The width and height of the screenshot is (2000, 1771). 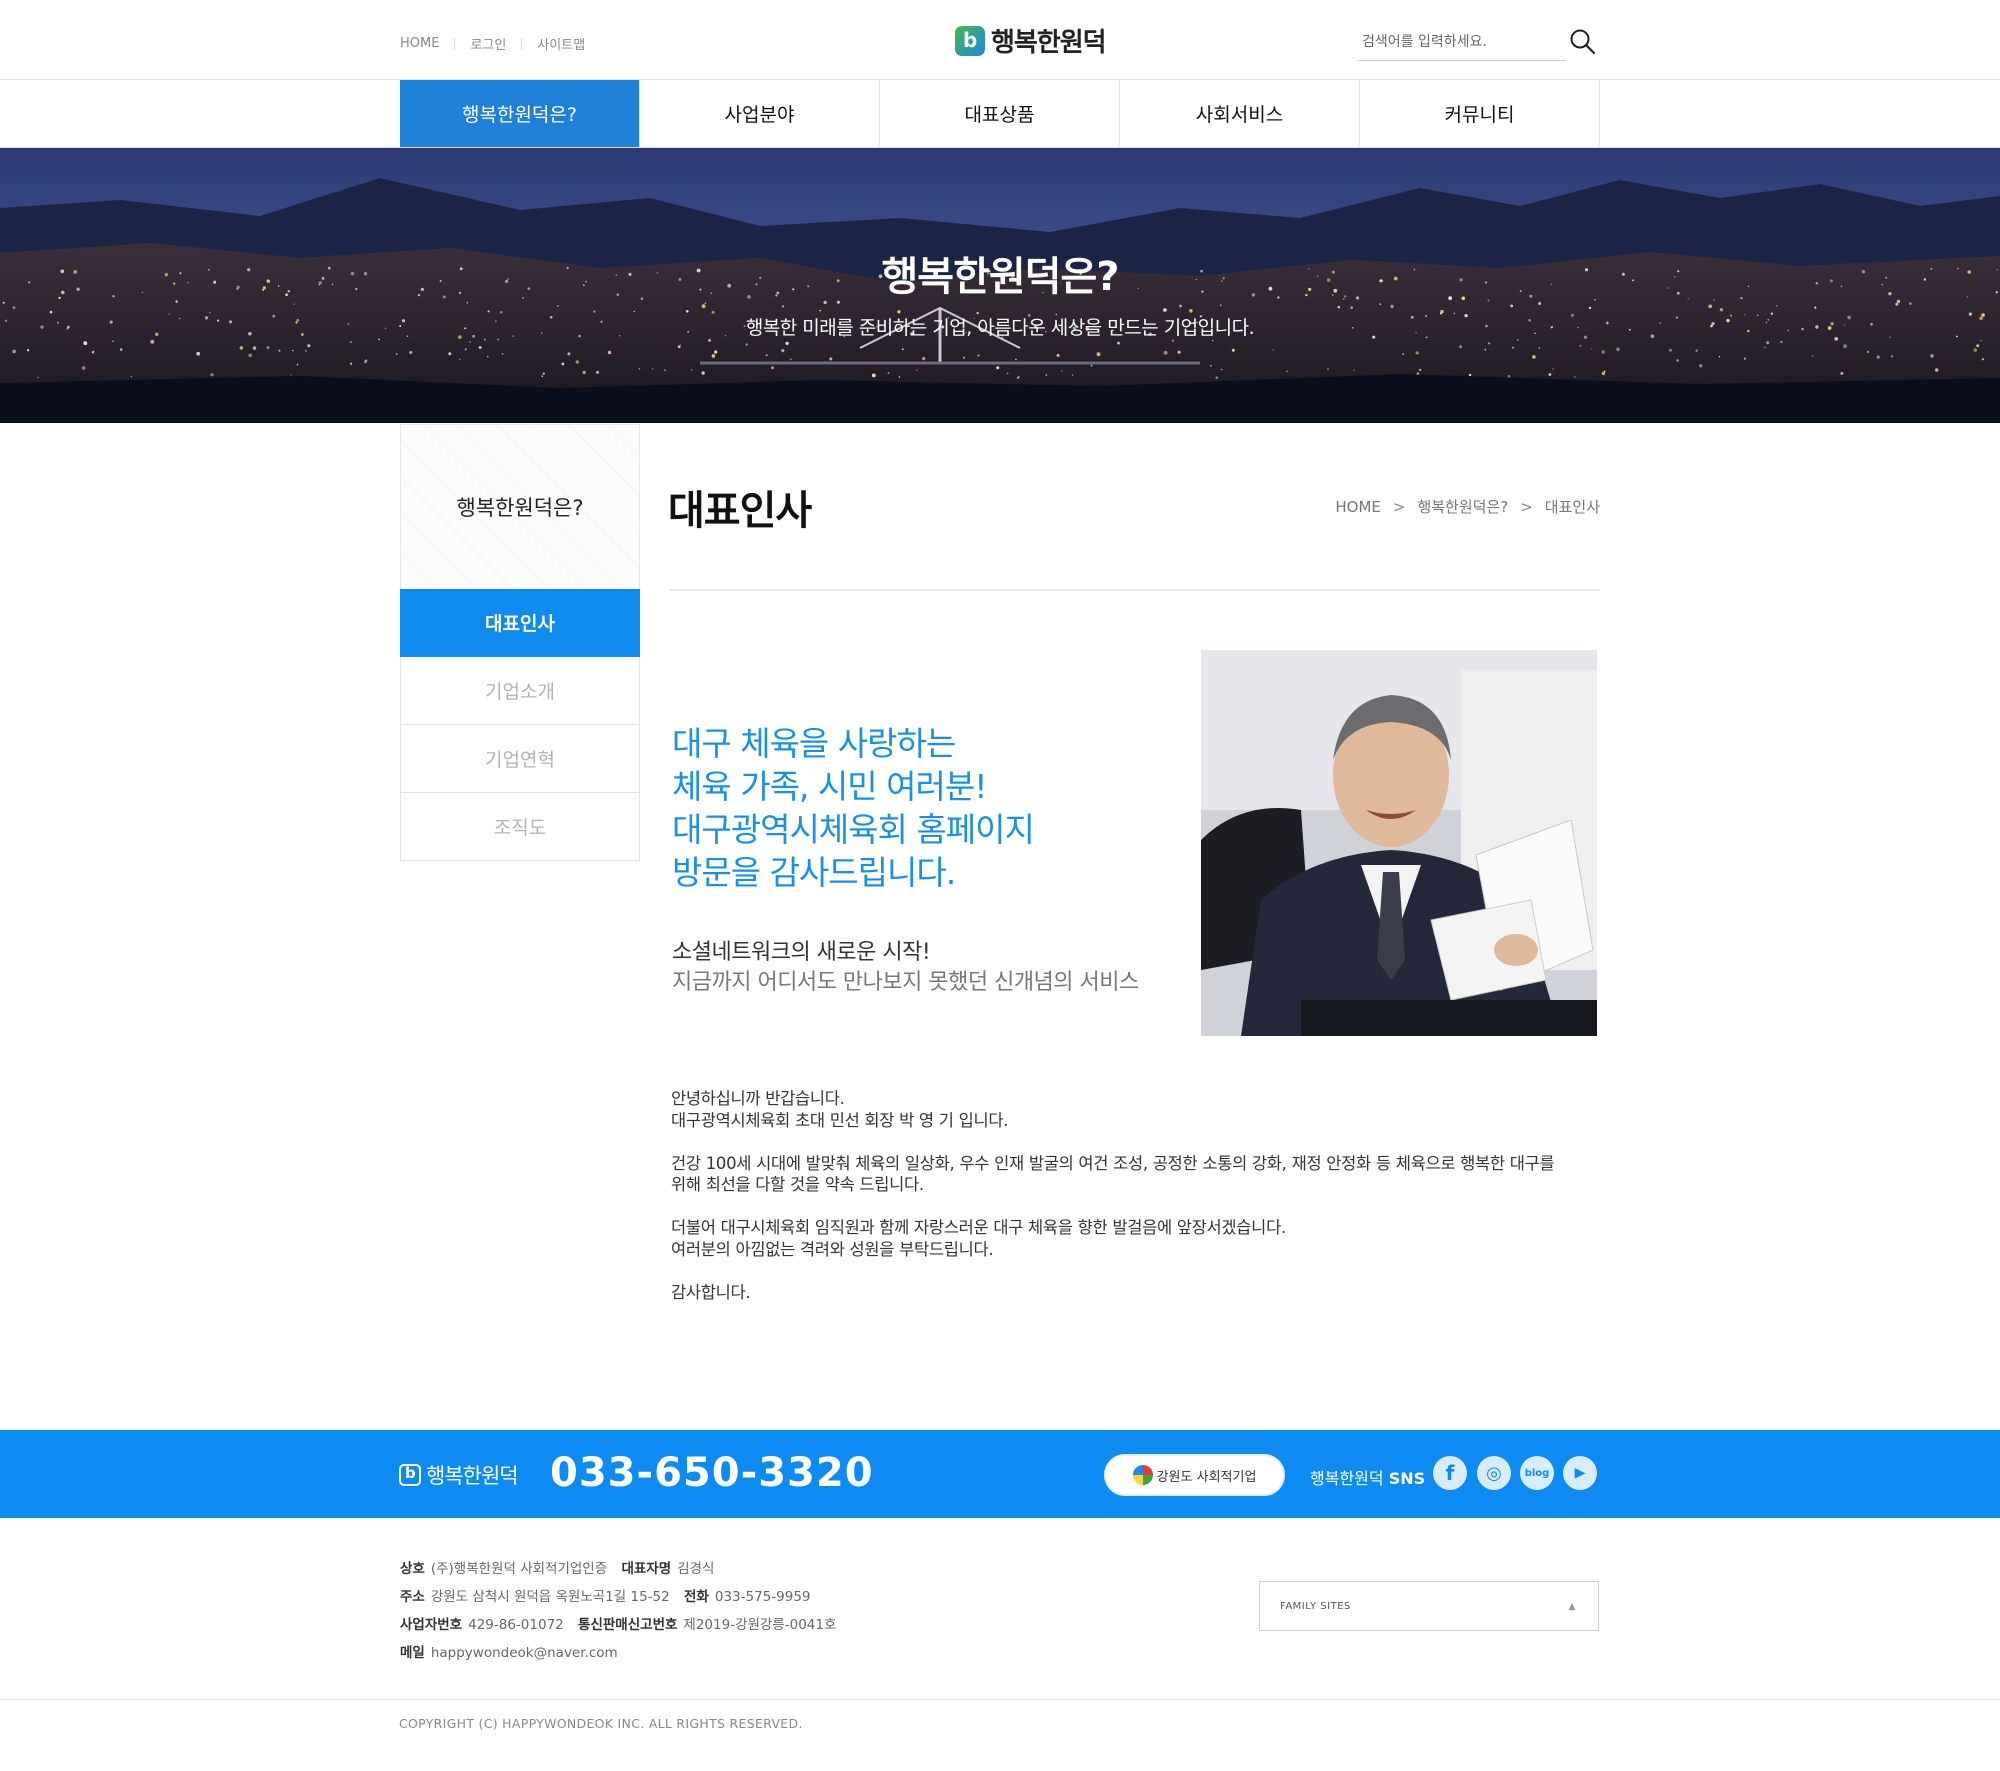 I want to click on facebook-icon: f, so click(x=1450, y=1473).